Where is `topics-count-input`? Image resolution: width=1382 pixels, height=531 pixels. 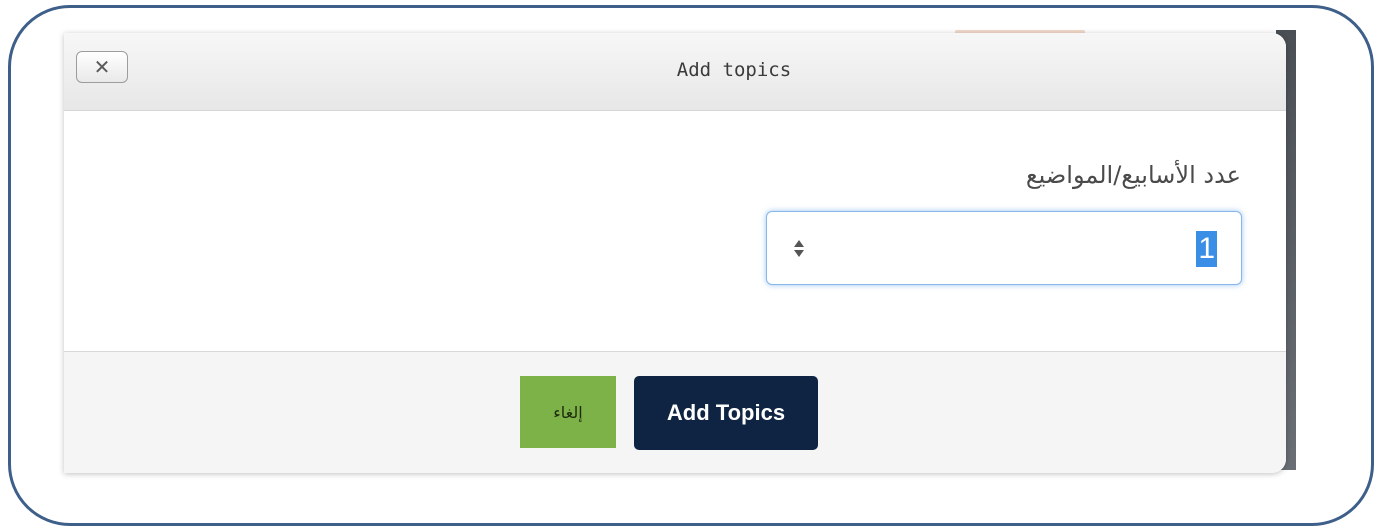 topics-count-input is located at coordinates (1004, 248).